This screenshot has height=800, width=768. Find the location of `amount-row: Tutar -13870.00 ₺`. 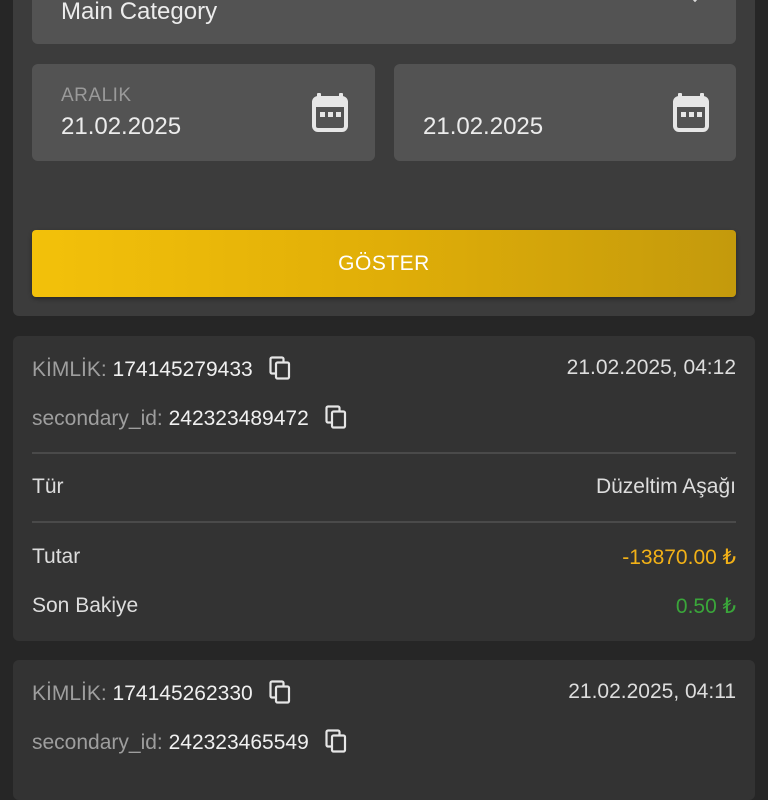

amount-row: Tutar -13870.00 ₺ is located at coordinates (384, 560).